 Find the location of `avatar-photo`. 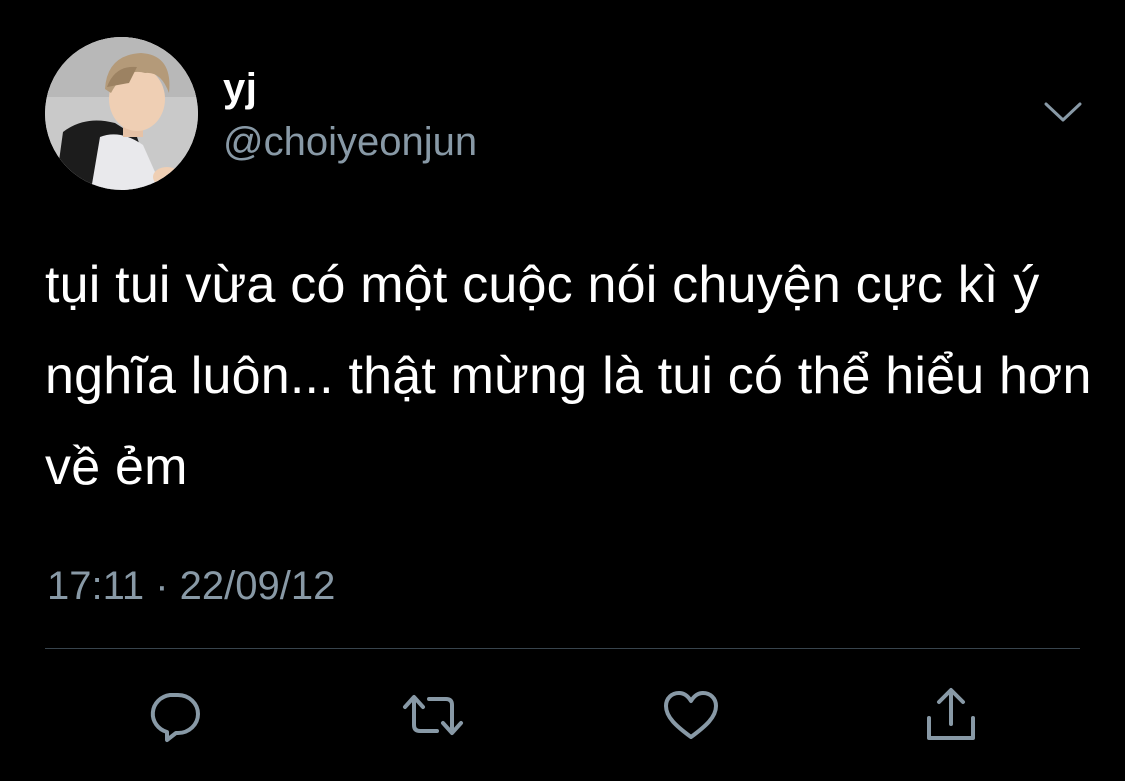

avatar-photo is located at coordinates (121, 113).